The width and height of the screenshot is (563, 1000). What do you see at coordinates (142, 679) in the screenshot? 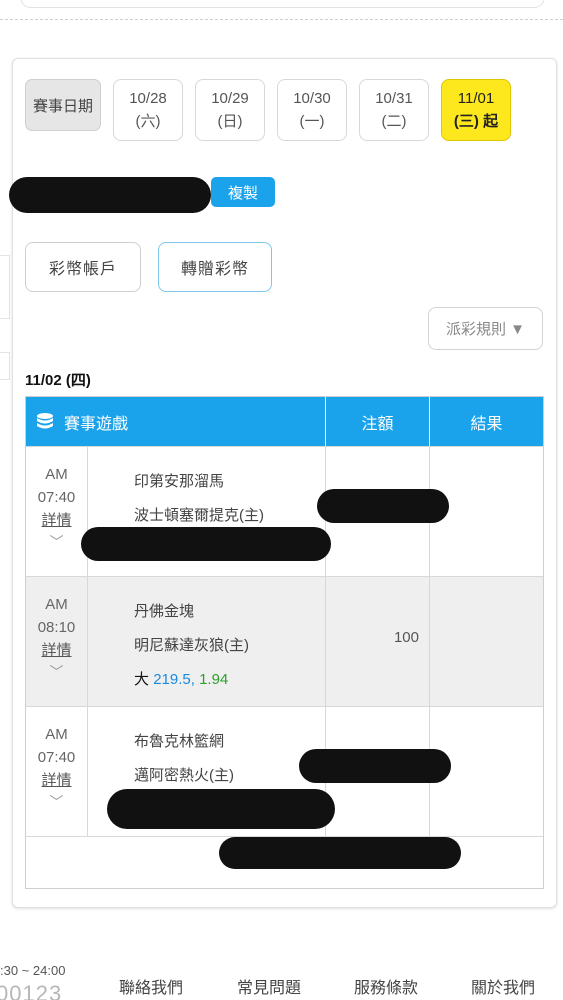
I see `pick-side: 大` at bounding box center [142, 679].